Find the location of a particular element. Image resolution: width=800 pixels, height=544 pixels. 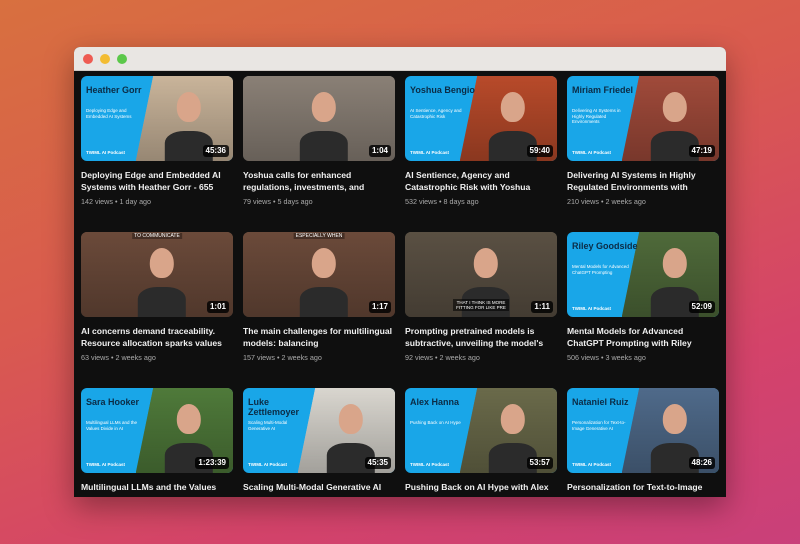

video-thumbnail: ESPECIALLY WHEN 1:17 is located at coordinates (319, 274).